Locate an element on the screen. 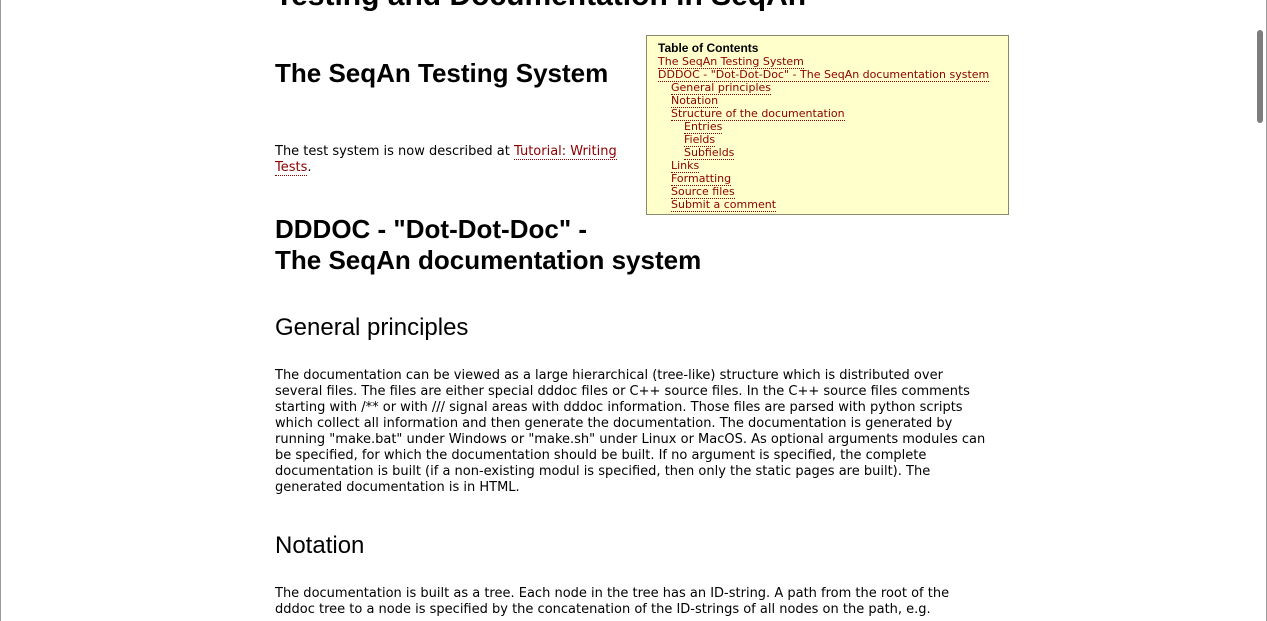 Image resolution: width=1267 pixels, height=621 pixels. toc-item: General principles is located at coordinates (827, 88).